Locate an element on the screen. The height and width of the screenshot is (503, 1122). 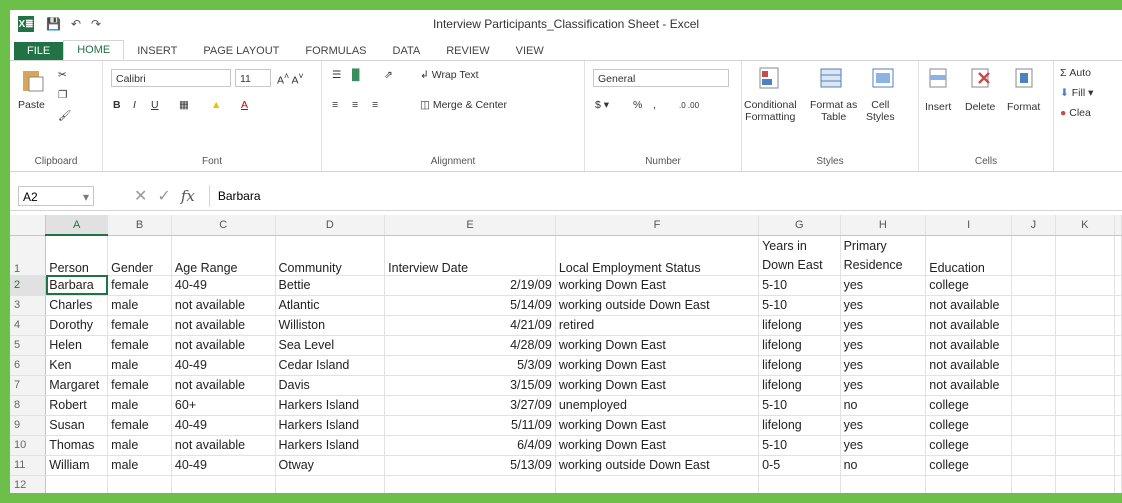
grid-cell: 6/4/09 is located at coordinates (470, 445).